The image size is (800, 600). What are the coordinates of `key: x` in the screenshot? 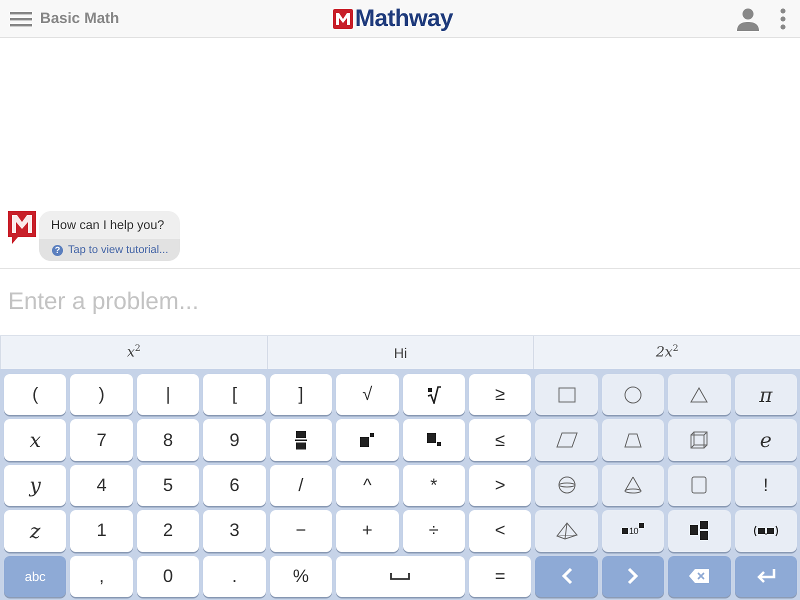 It's located at (35, 440).